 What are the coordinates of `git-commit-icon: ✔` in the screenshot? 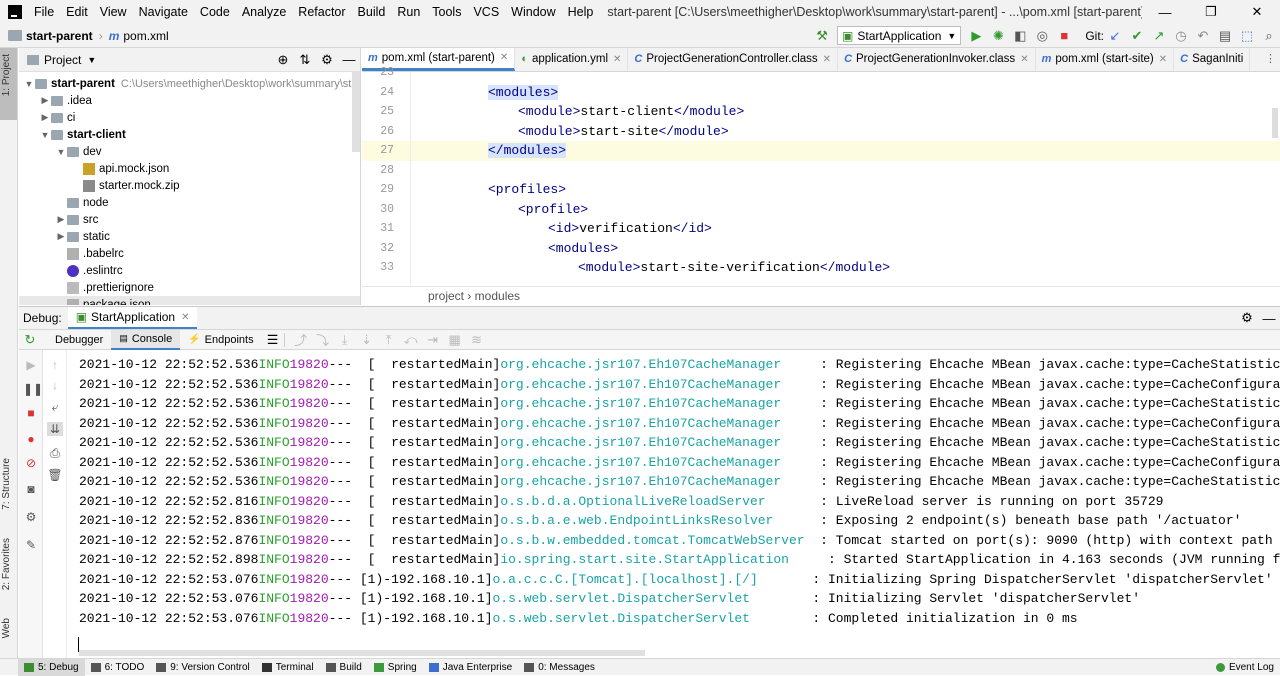 It's located at (1137, 36).